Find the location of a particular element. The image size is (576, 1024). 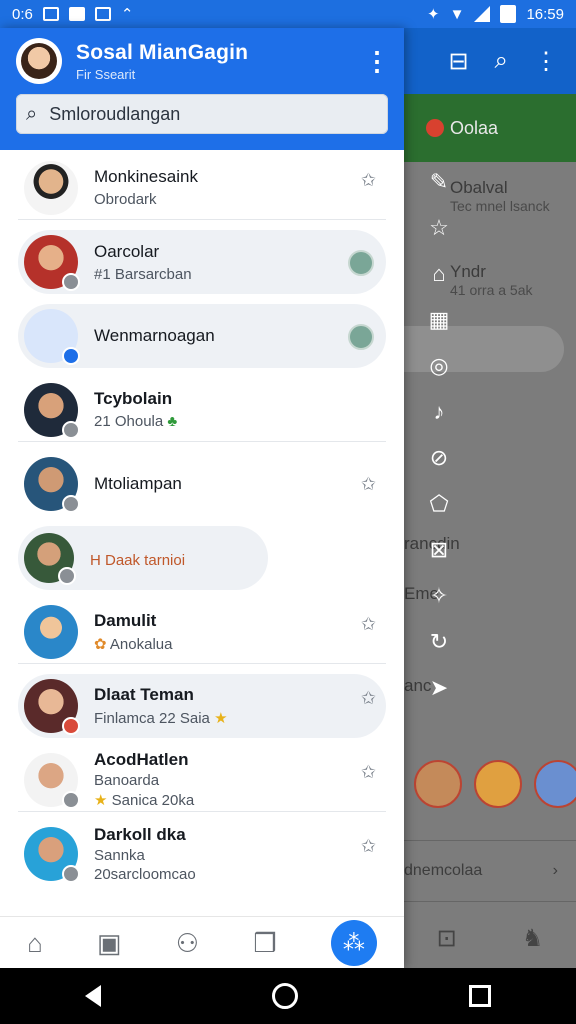

list-item: Tcybolain 21 Ohoula ♣ is located at coordinates (202, 410).